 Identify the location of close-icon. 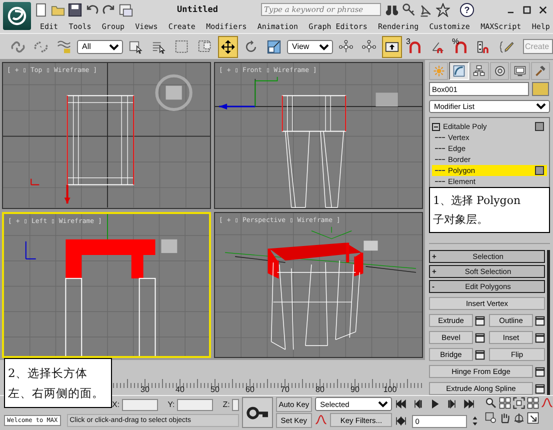
(543, 9).